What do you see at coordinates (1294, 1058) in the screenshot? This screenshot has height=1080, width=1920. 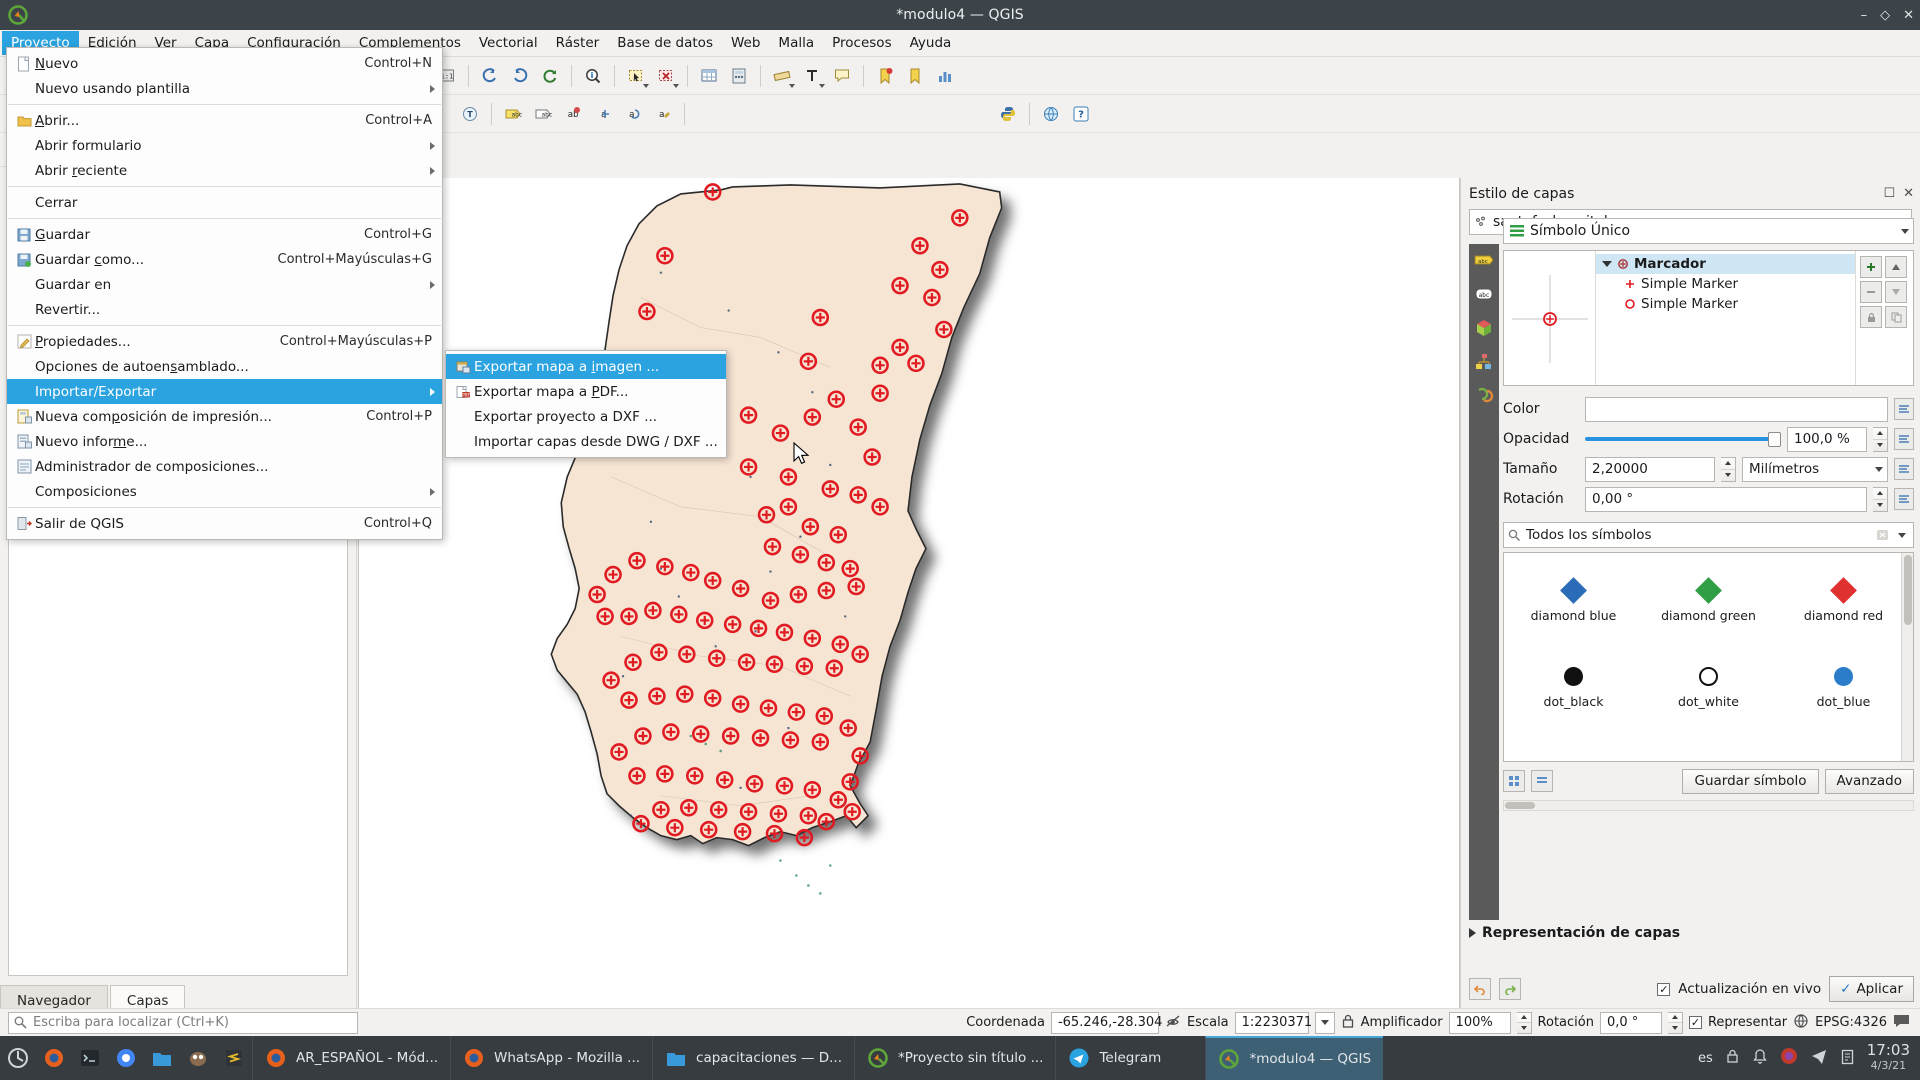 I see `taskbar-window-qgis-modulo4: *modulo4 — QGIS` at bounding box center [1294, 1058].